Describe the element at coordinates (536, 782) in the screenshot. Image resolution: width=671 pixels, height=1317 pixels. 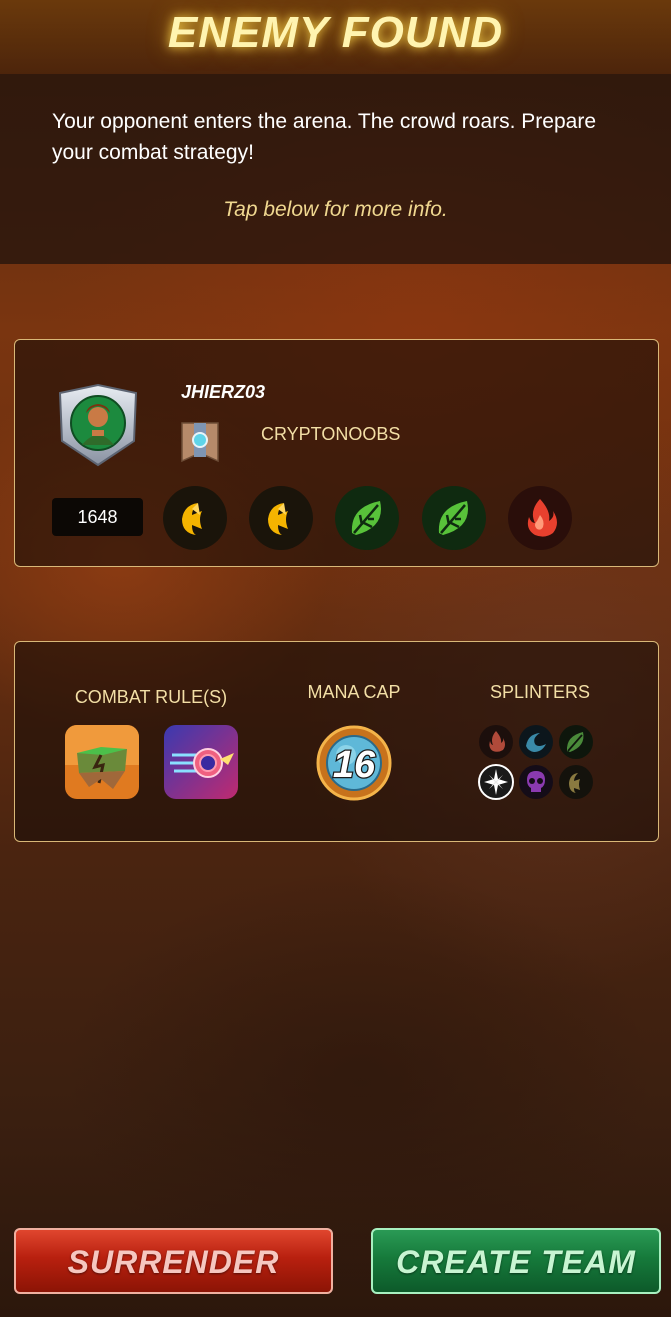
I see `death-splinter-icon` at that location.